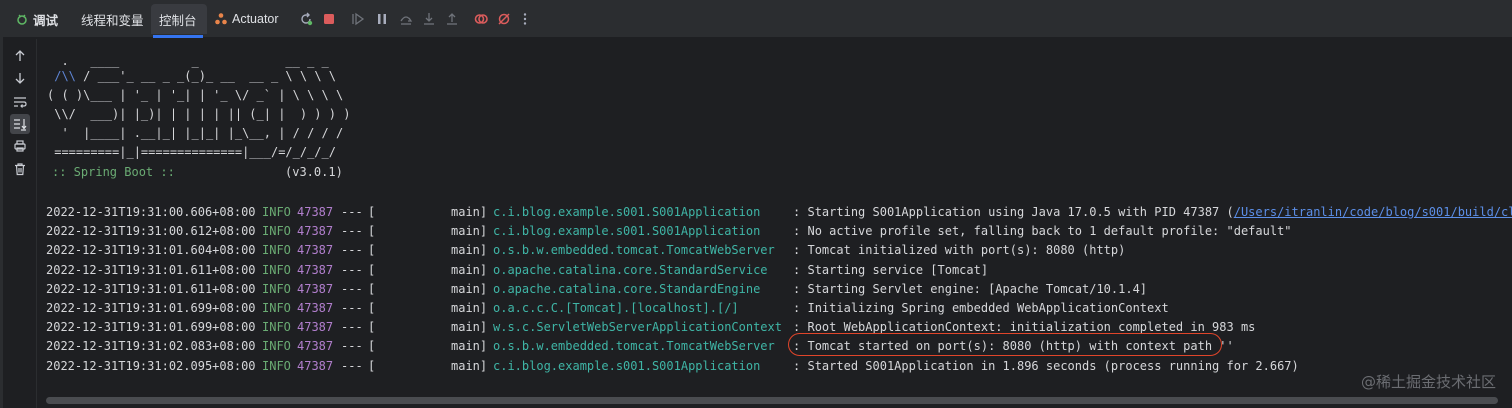 The width and height of the screenshot is (1512, 408). I want to click on banner-line-1: . ____ _ __ _ _, so click(188, 61).